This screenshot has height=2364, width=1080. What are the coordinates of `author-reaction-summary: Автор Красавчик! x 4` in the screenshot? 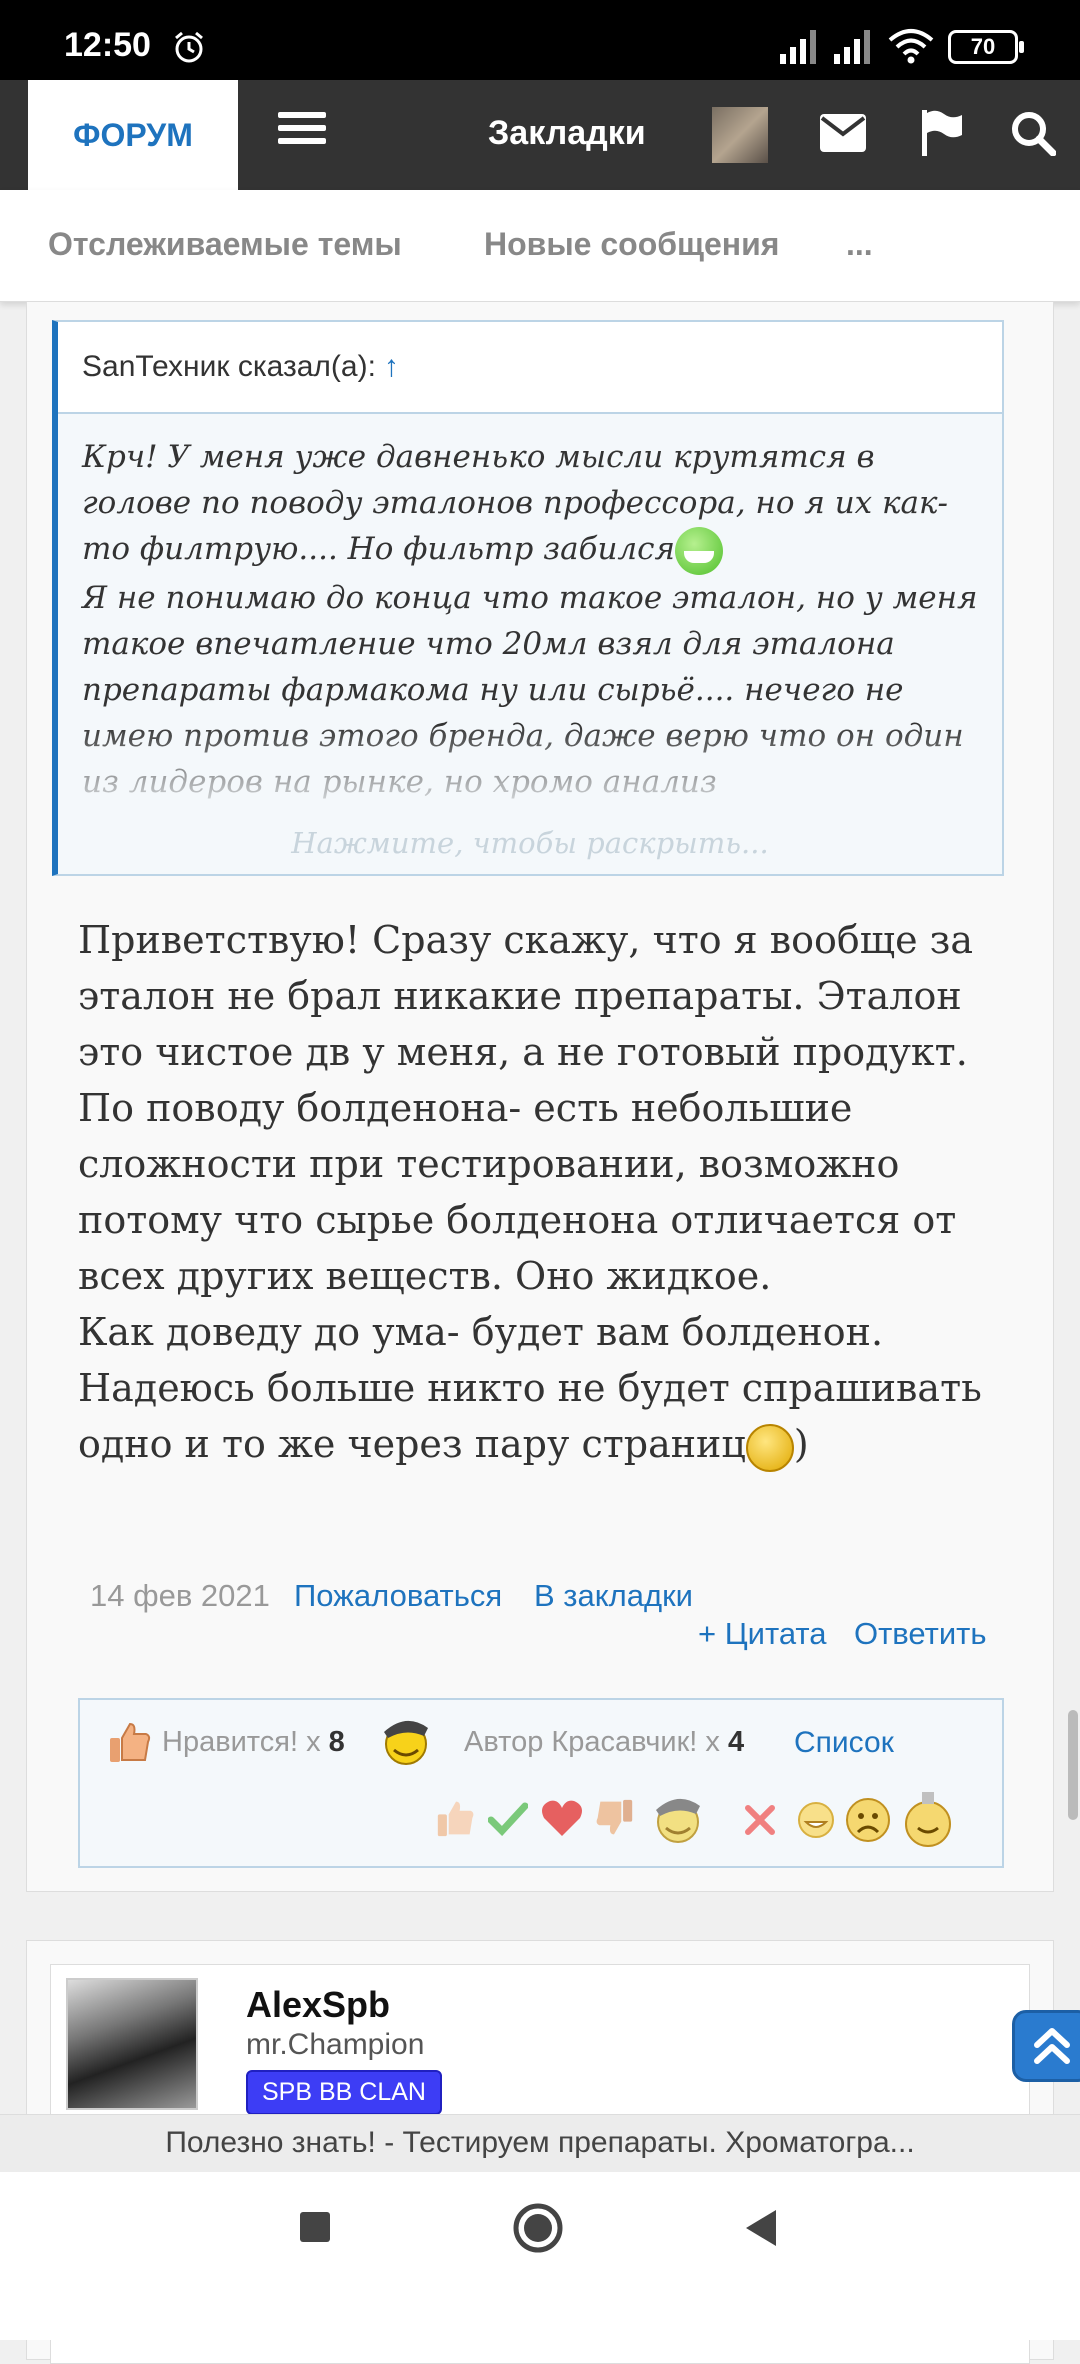 It's located at (604, 1742).